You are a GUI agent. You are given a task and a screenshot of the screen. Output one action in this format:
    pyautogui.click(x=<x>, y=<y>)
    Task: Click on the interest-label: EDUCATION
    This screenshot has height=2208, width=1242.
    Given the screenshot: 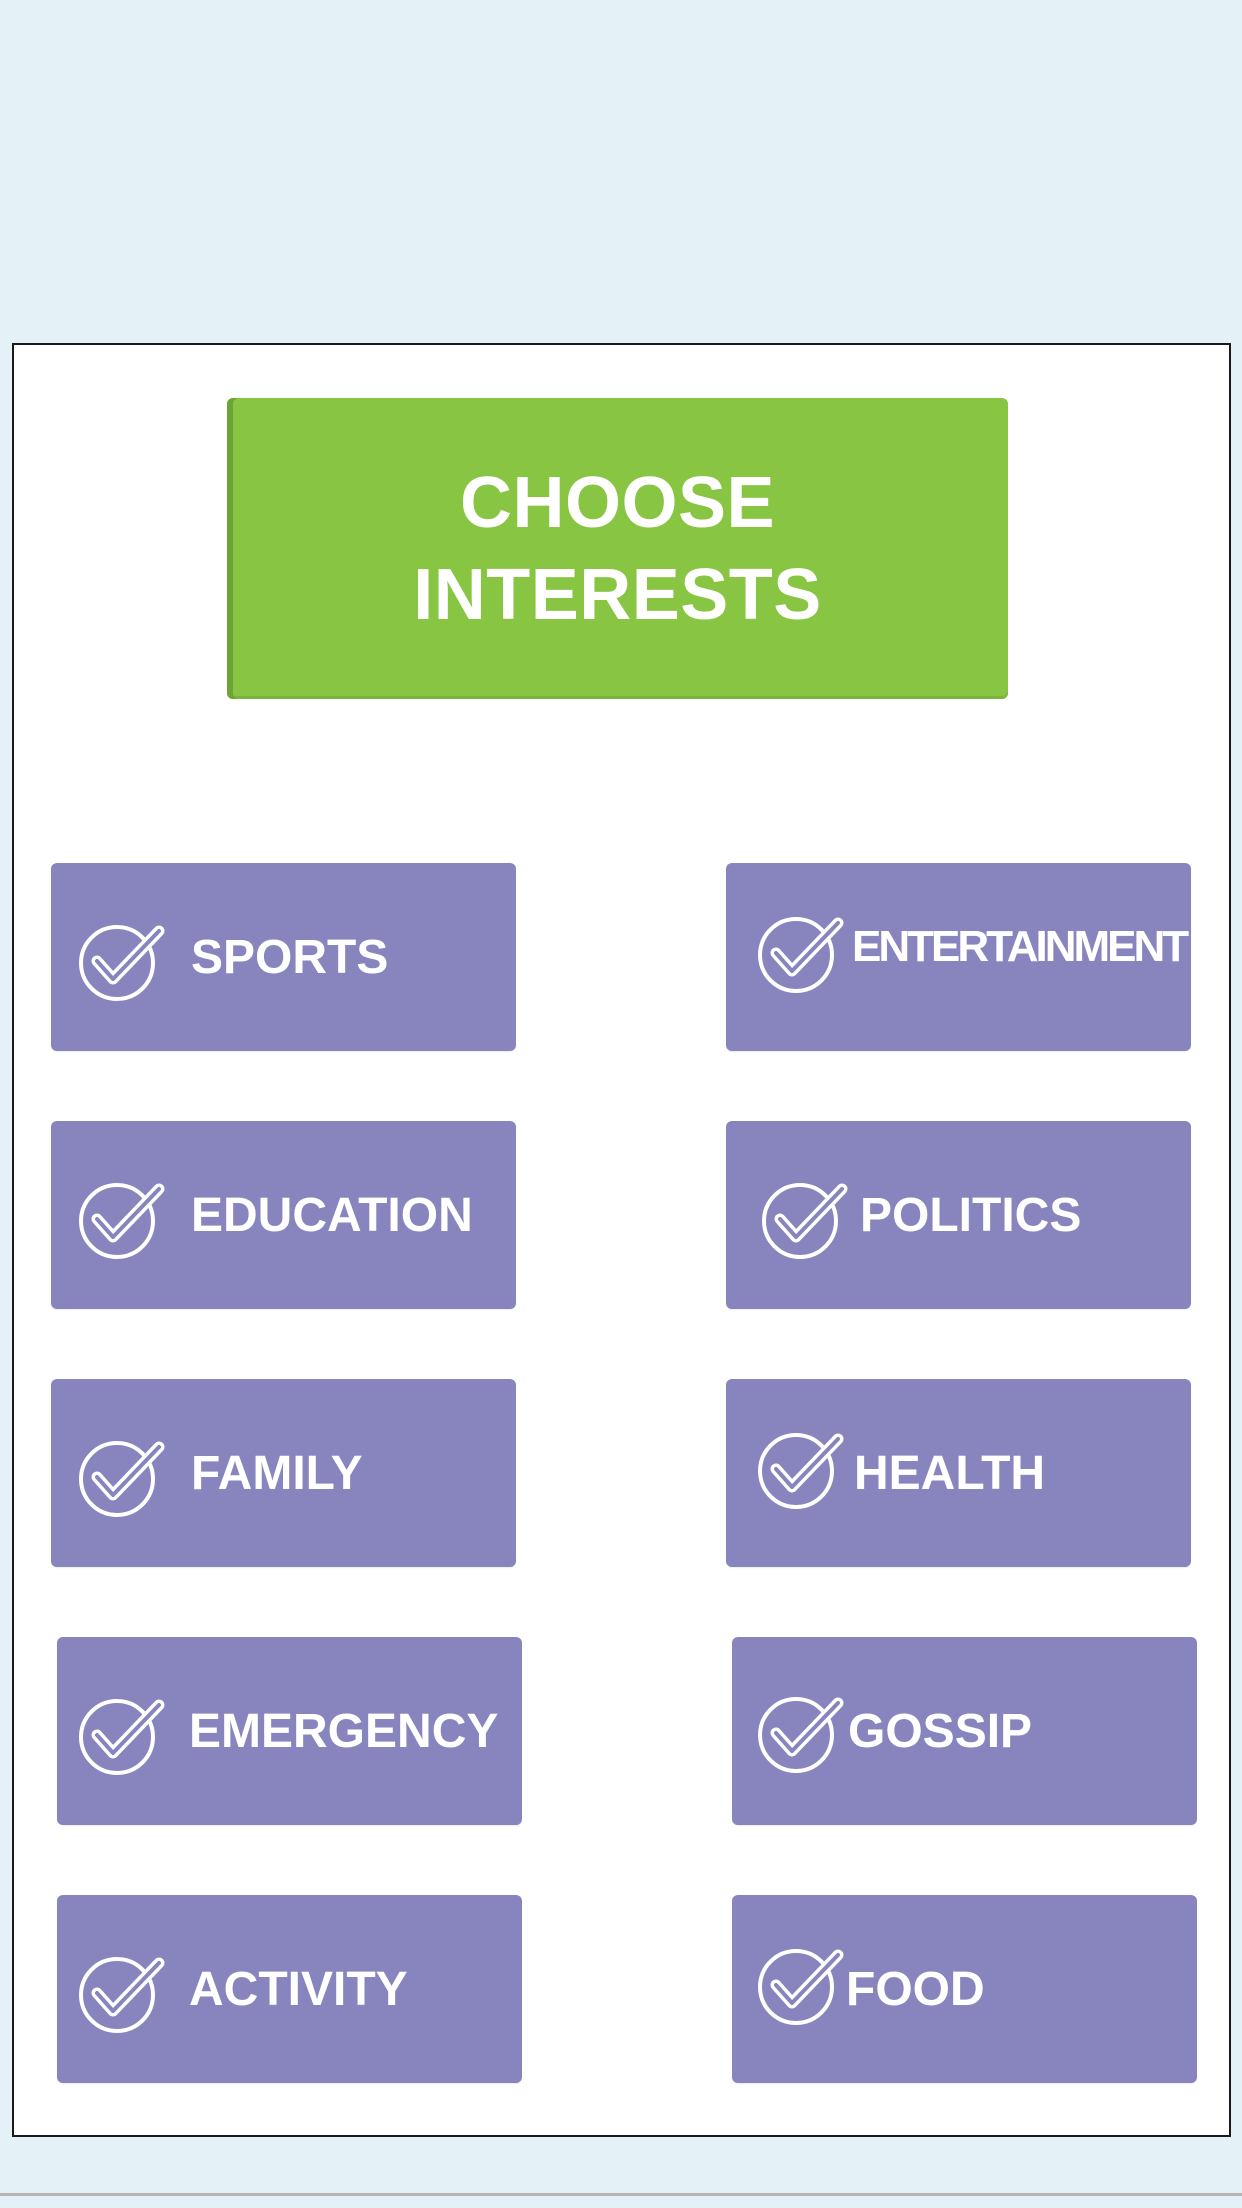 What is the action you would take?
    pyautogui.click(x=332, y=1215)
    